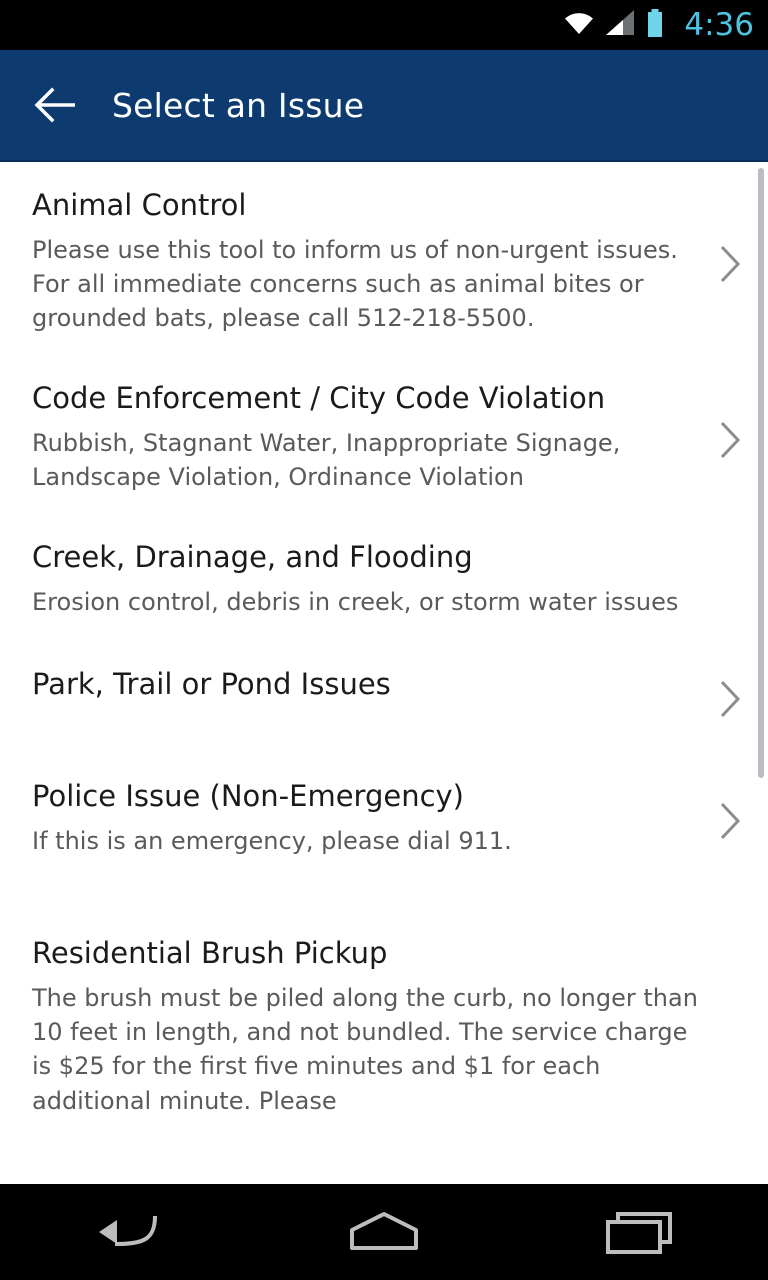 The image size is (768, 1280). Describe the element at coordinates (761, 473) in the screenshot. I see `vertical-scrollbar` at that location.